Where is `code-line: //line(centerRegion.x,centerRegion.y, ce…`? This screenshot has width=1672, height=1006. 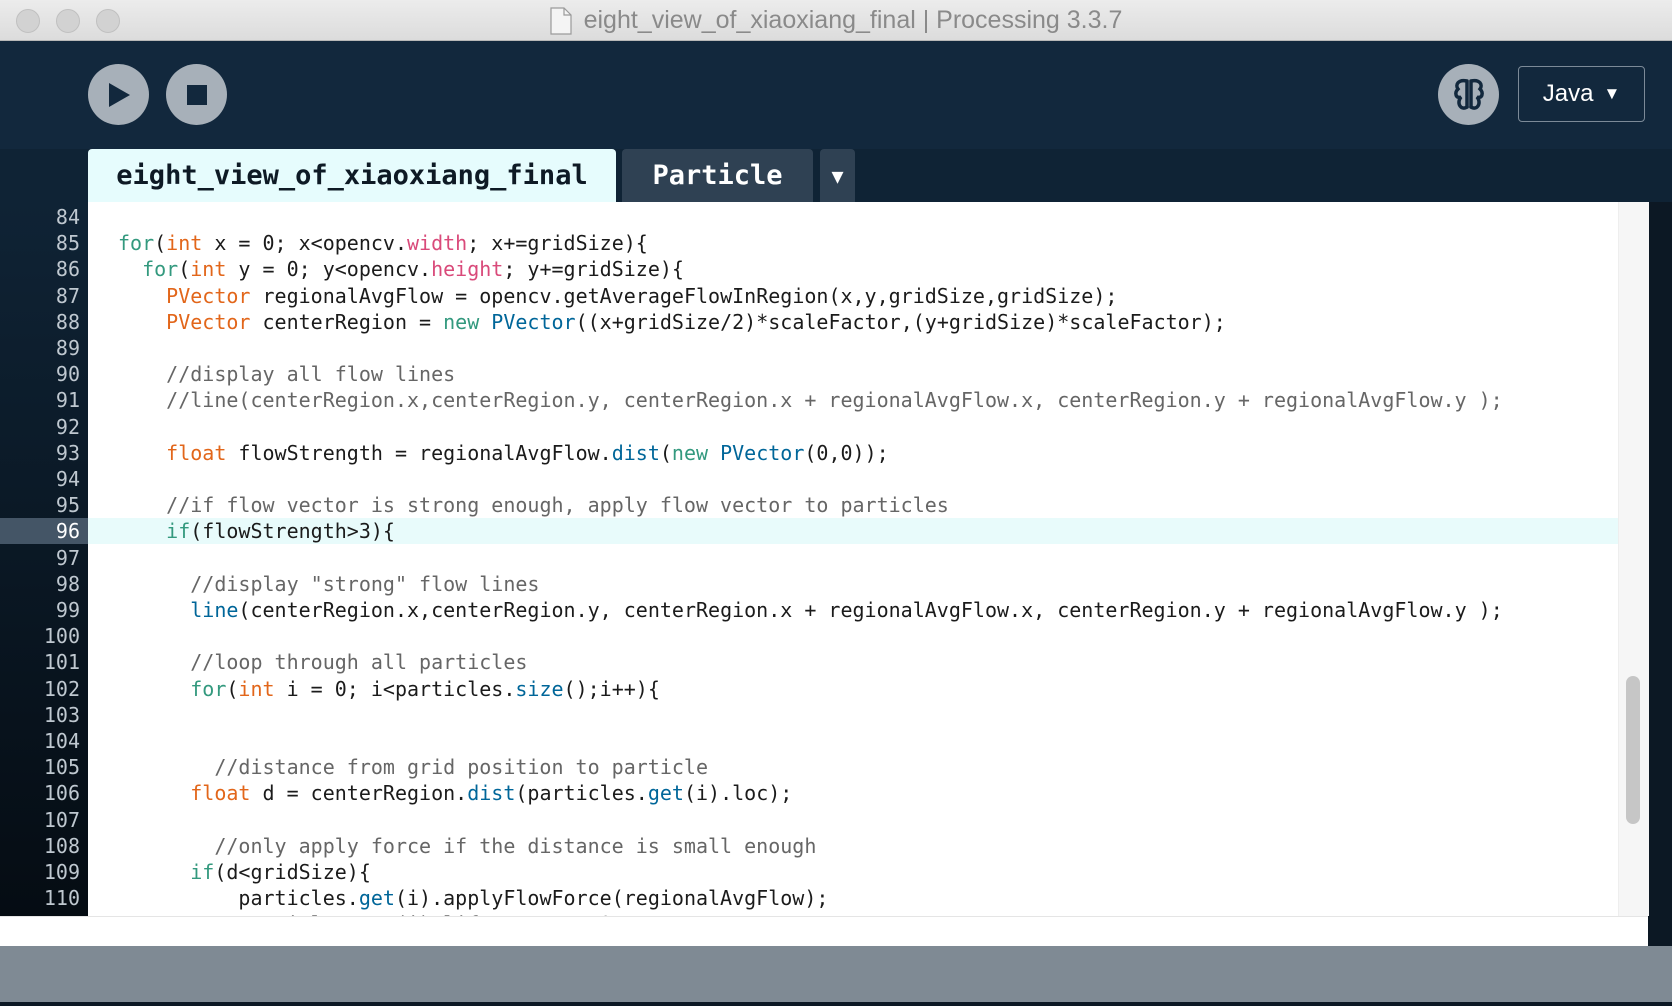 code-line: //line(centerRegion.x,centerRegion.y, ce… is located at coordinates (810, 400).